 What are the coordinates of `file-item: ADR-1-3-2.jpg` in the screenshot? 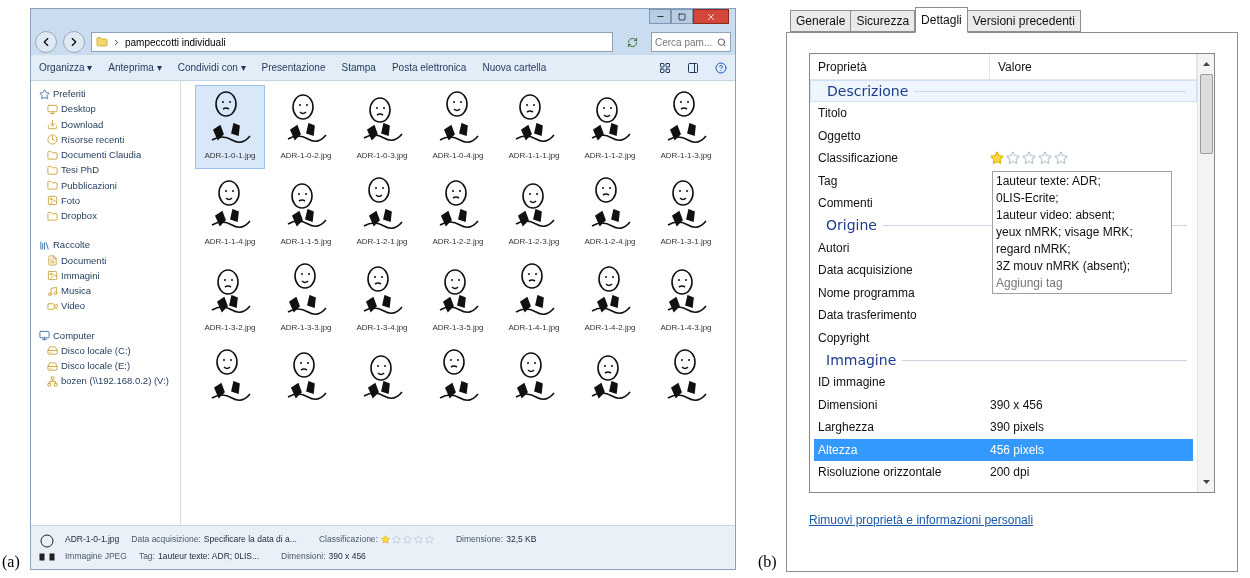 It's located at (230, 299).